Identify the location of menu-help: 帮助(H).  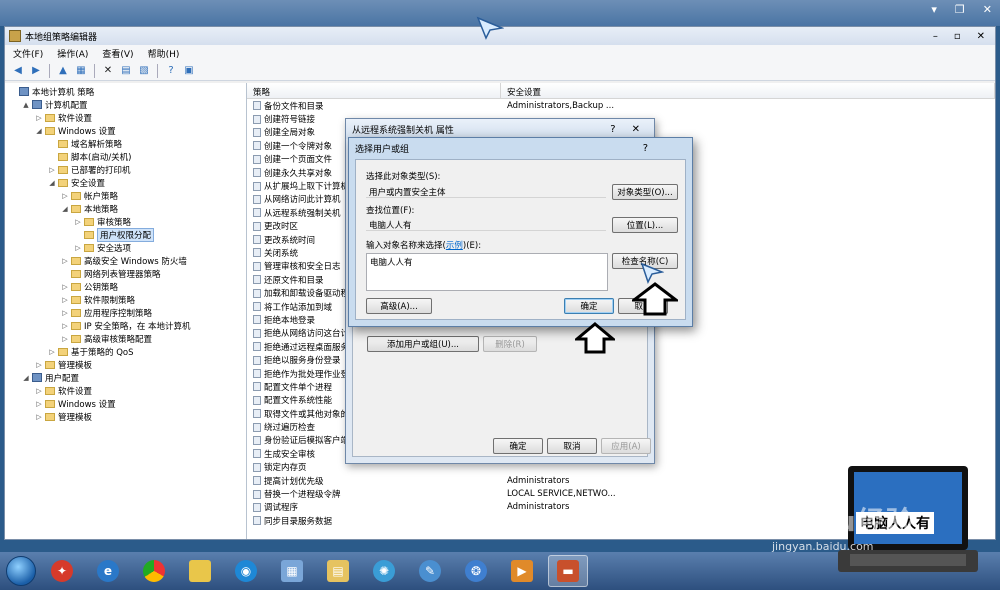
(164, 53).